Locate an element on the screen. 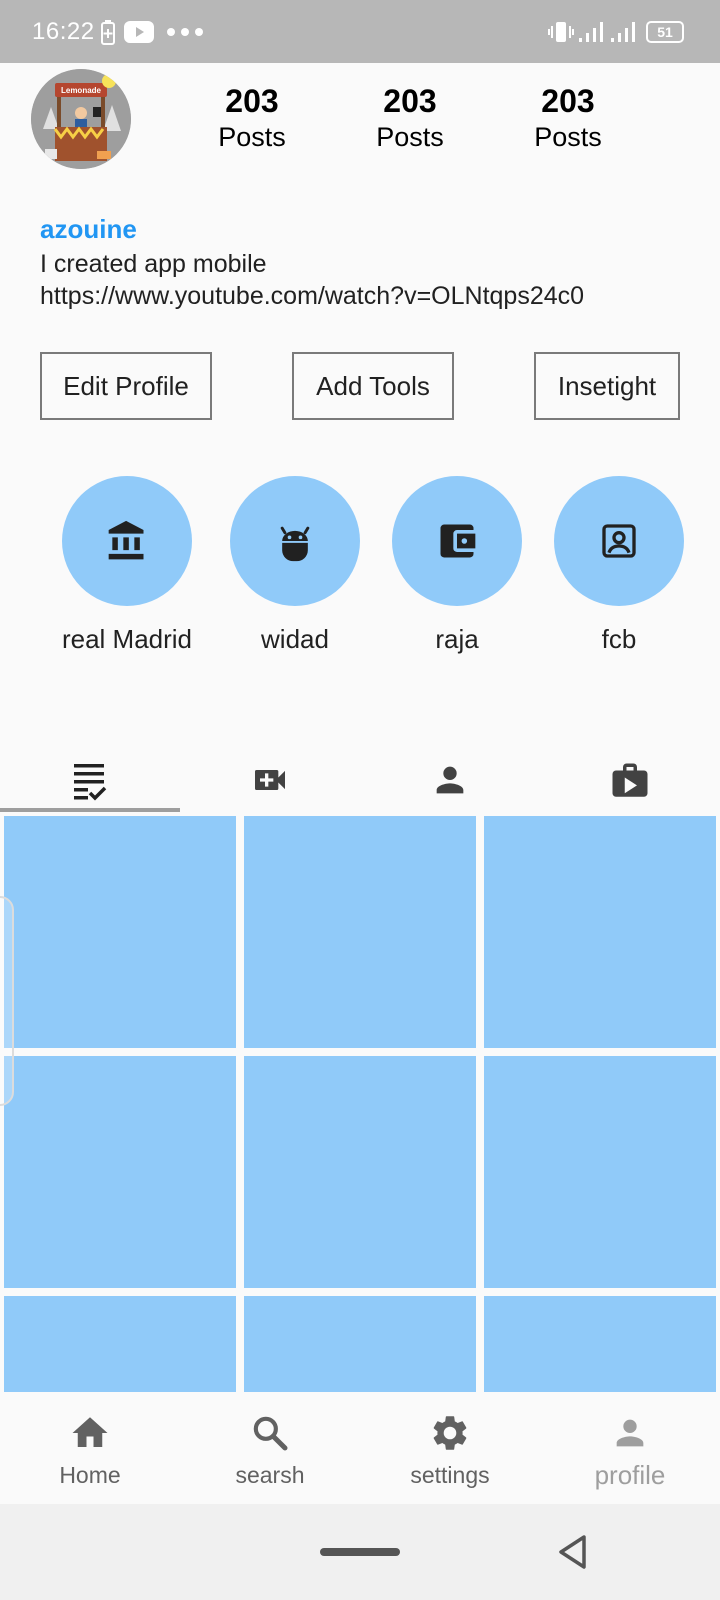  nav-label: searsh is located at coordinates (270, 1475).